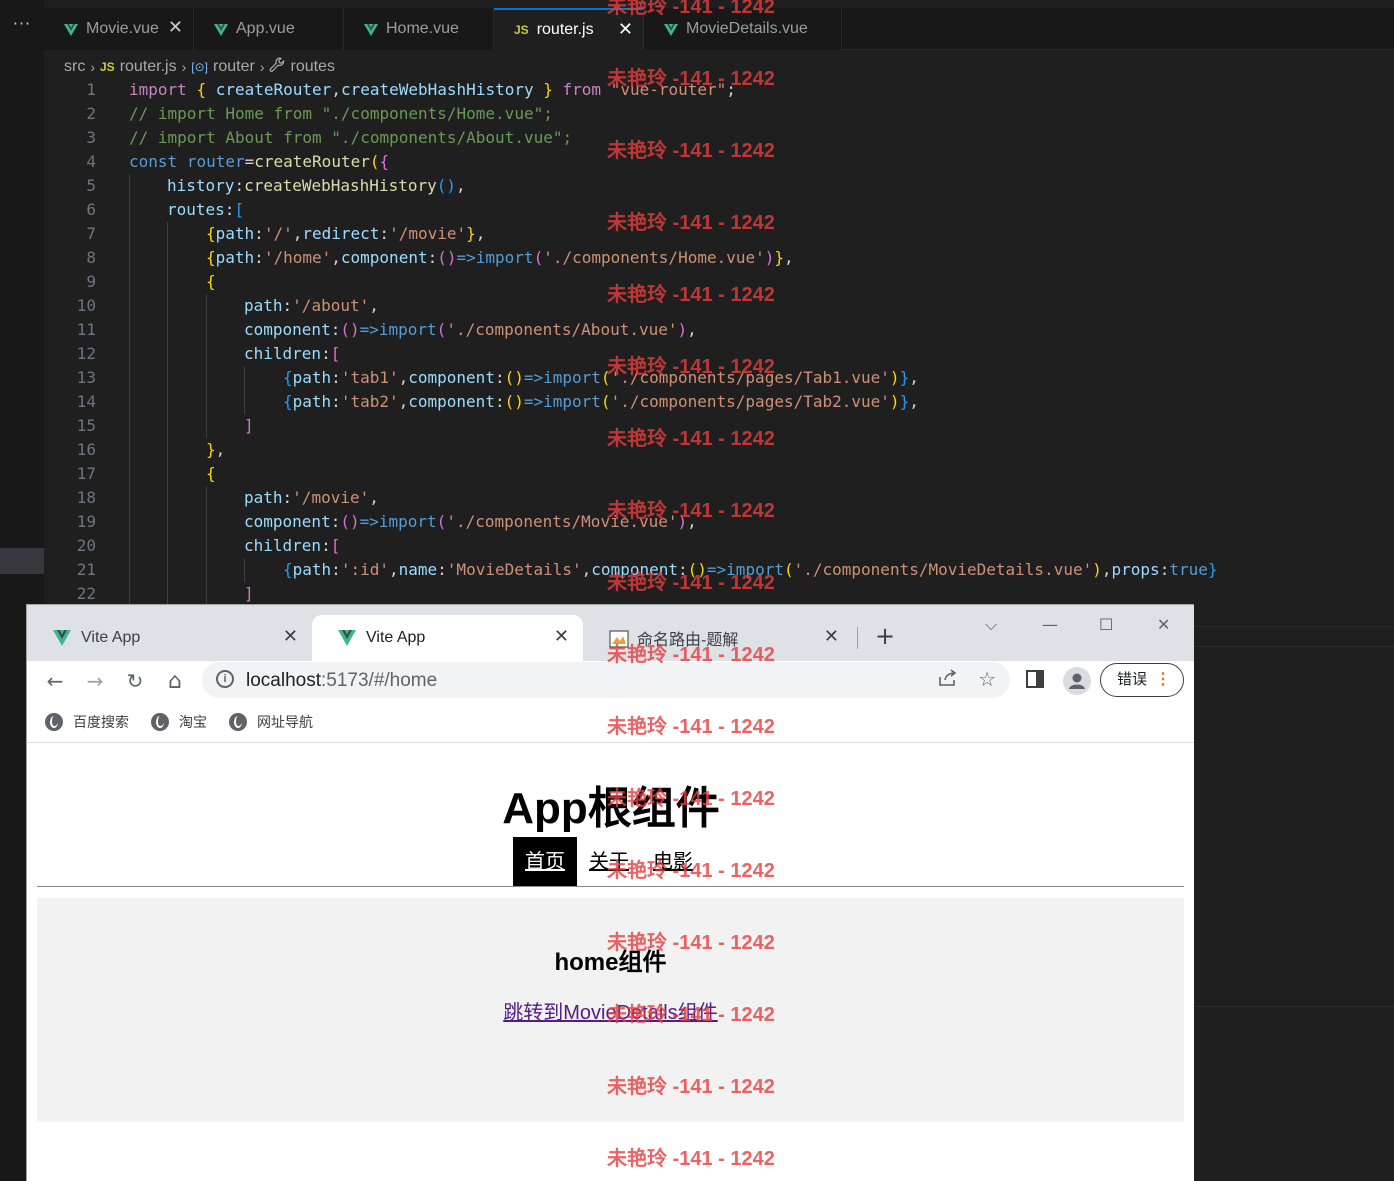 This screenshot has width=1394, height=1181. Describe the element at coordinates (169, 638) in the screenshot. I see `chrome-tab-vite-app-1: Vite App ✕` at that location.